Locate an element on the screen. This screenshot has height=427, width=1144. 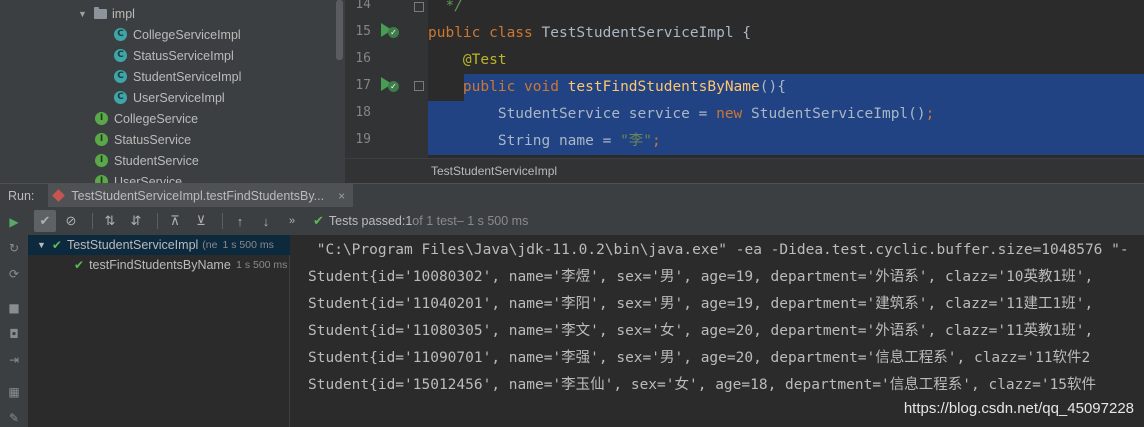
code-token: */ is located at coordinates (445, 7).